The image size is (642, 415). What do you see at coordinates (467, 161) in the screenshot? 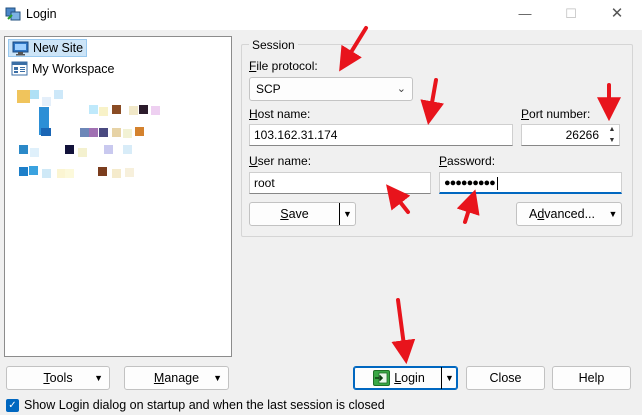
I see `password-label: Password:` at bounding box center [467, 161].